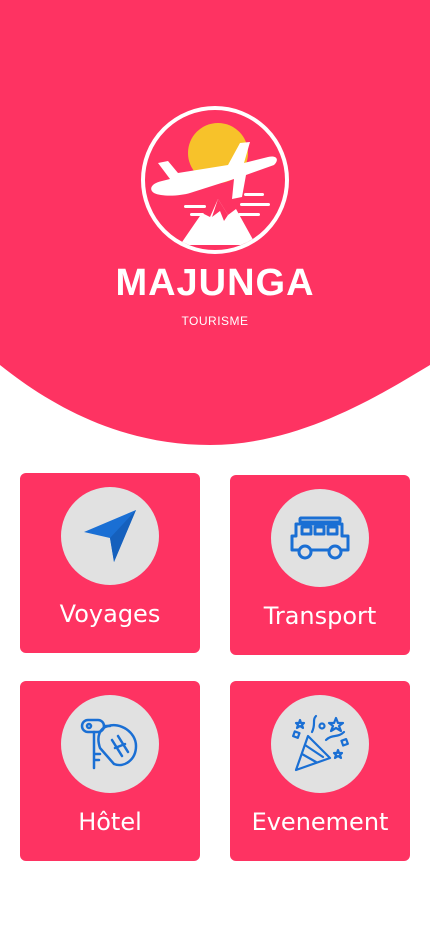  What do you see at coordinates (215, 283) in the screenshot?
I see `brand-name: MAJUNGA` at bounding box center [215, 283].